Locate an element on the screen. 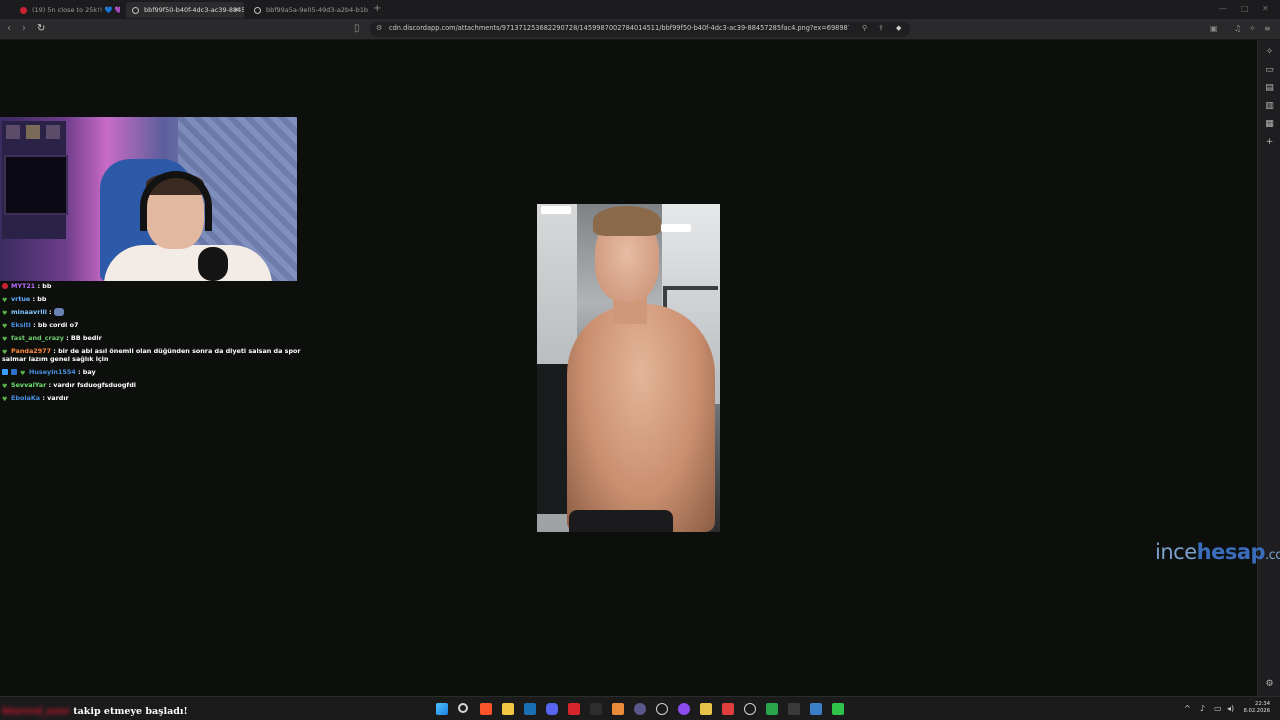 The width and height of the screenshot is (1280, 720). reload-icon: ↻ is located at coordinates (41, 29).